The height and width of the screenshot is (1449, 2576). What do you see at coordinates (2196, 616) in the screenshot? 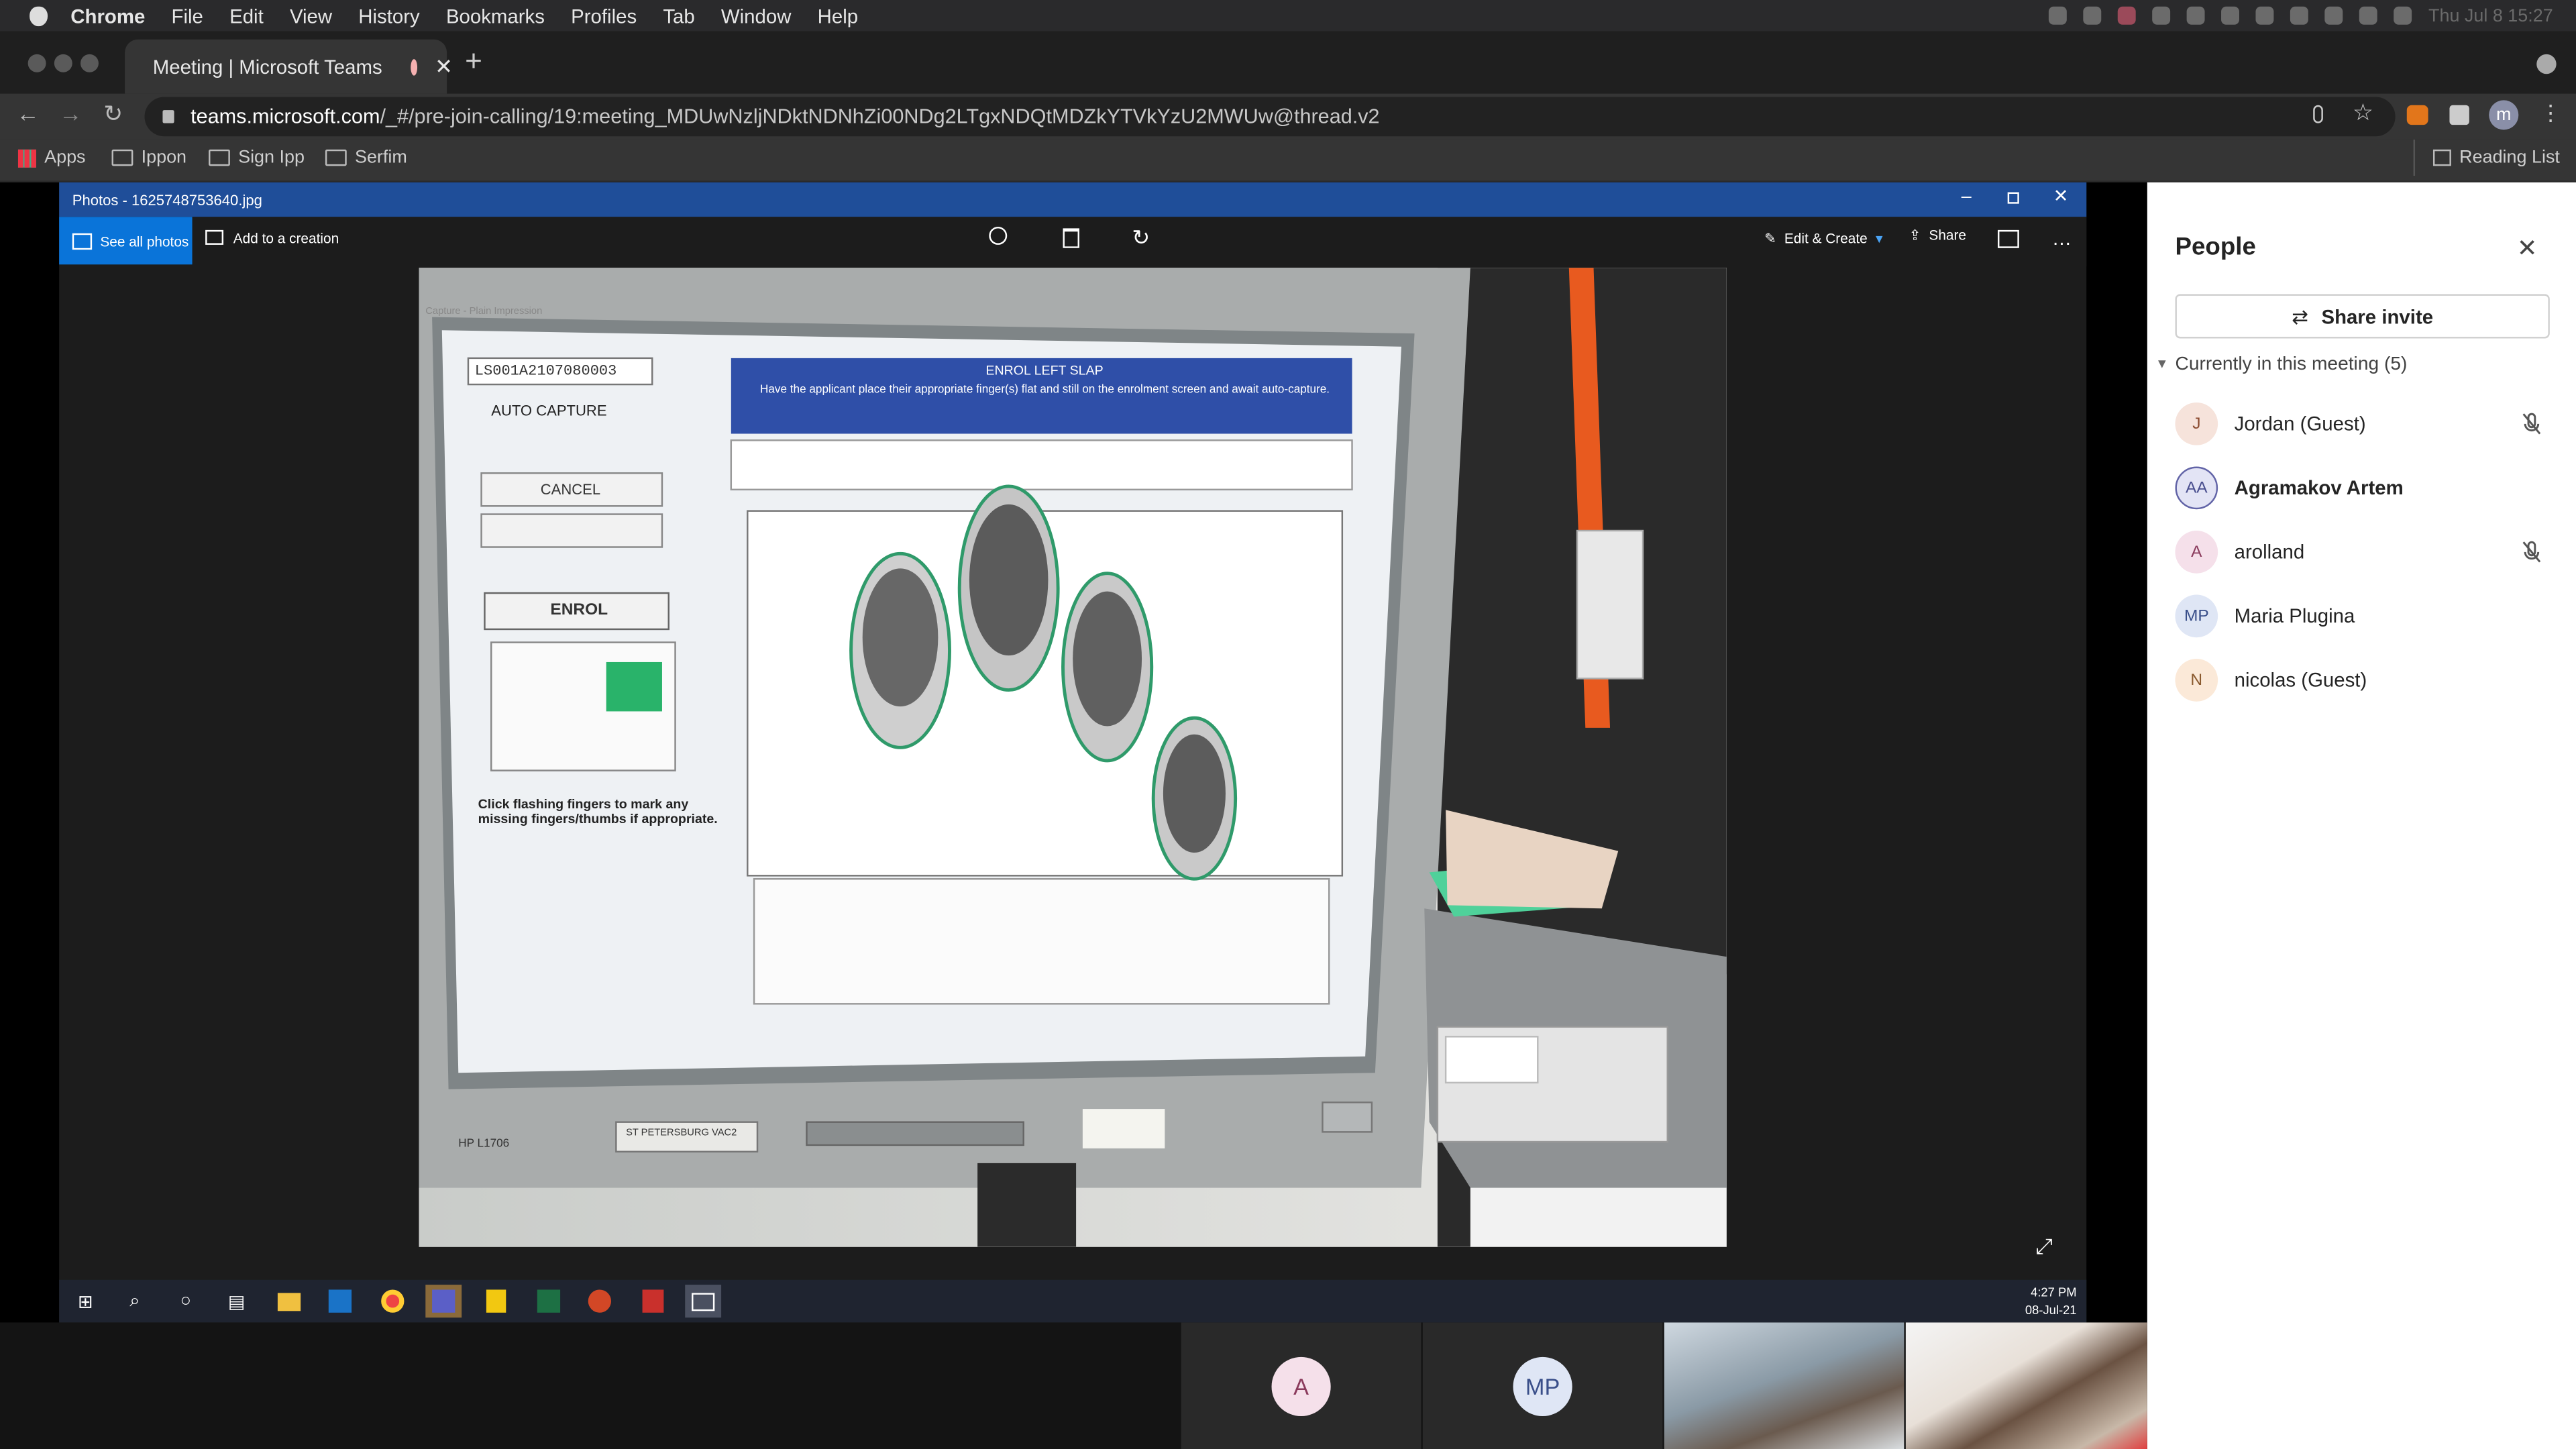
I see `avatar: MP` at bounding box center [2196, 616].